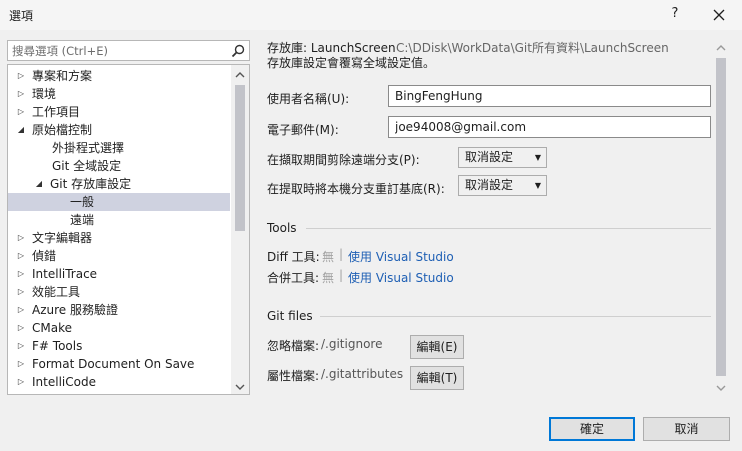  Describe the element at coordinates (119, 238) in the screenshot. I see `tree-item: ▷ 文字編輯器` at that location.